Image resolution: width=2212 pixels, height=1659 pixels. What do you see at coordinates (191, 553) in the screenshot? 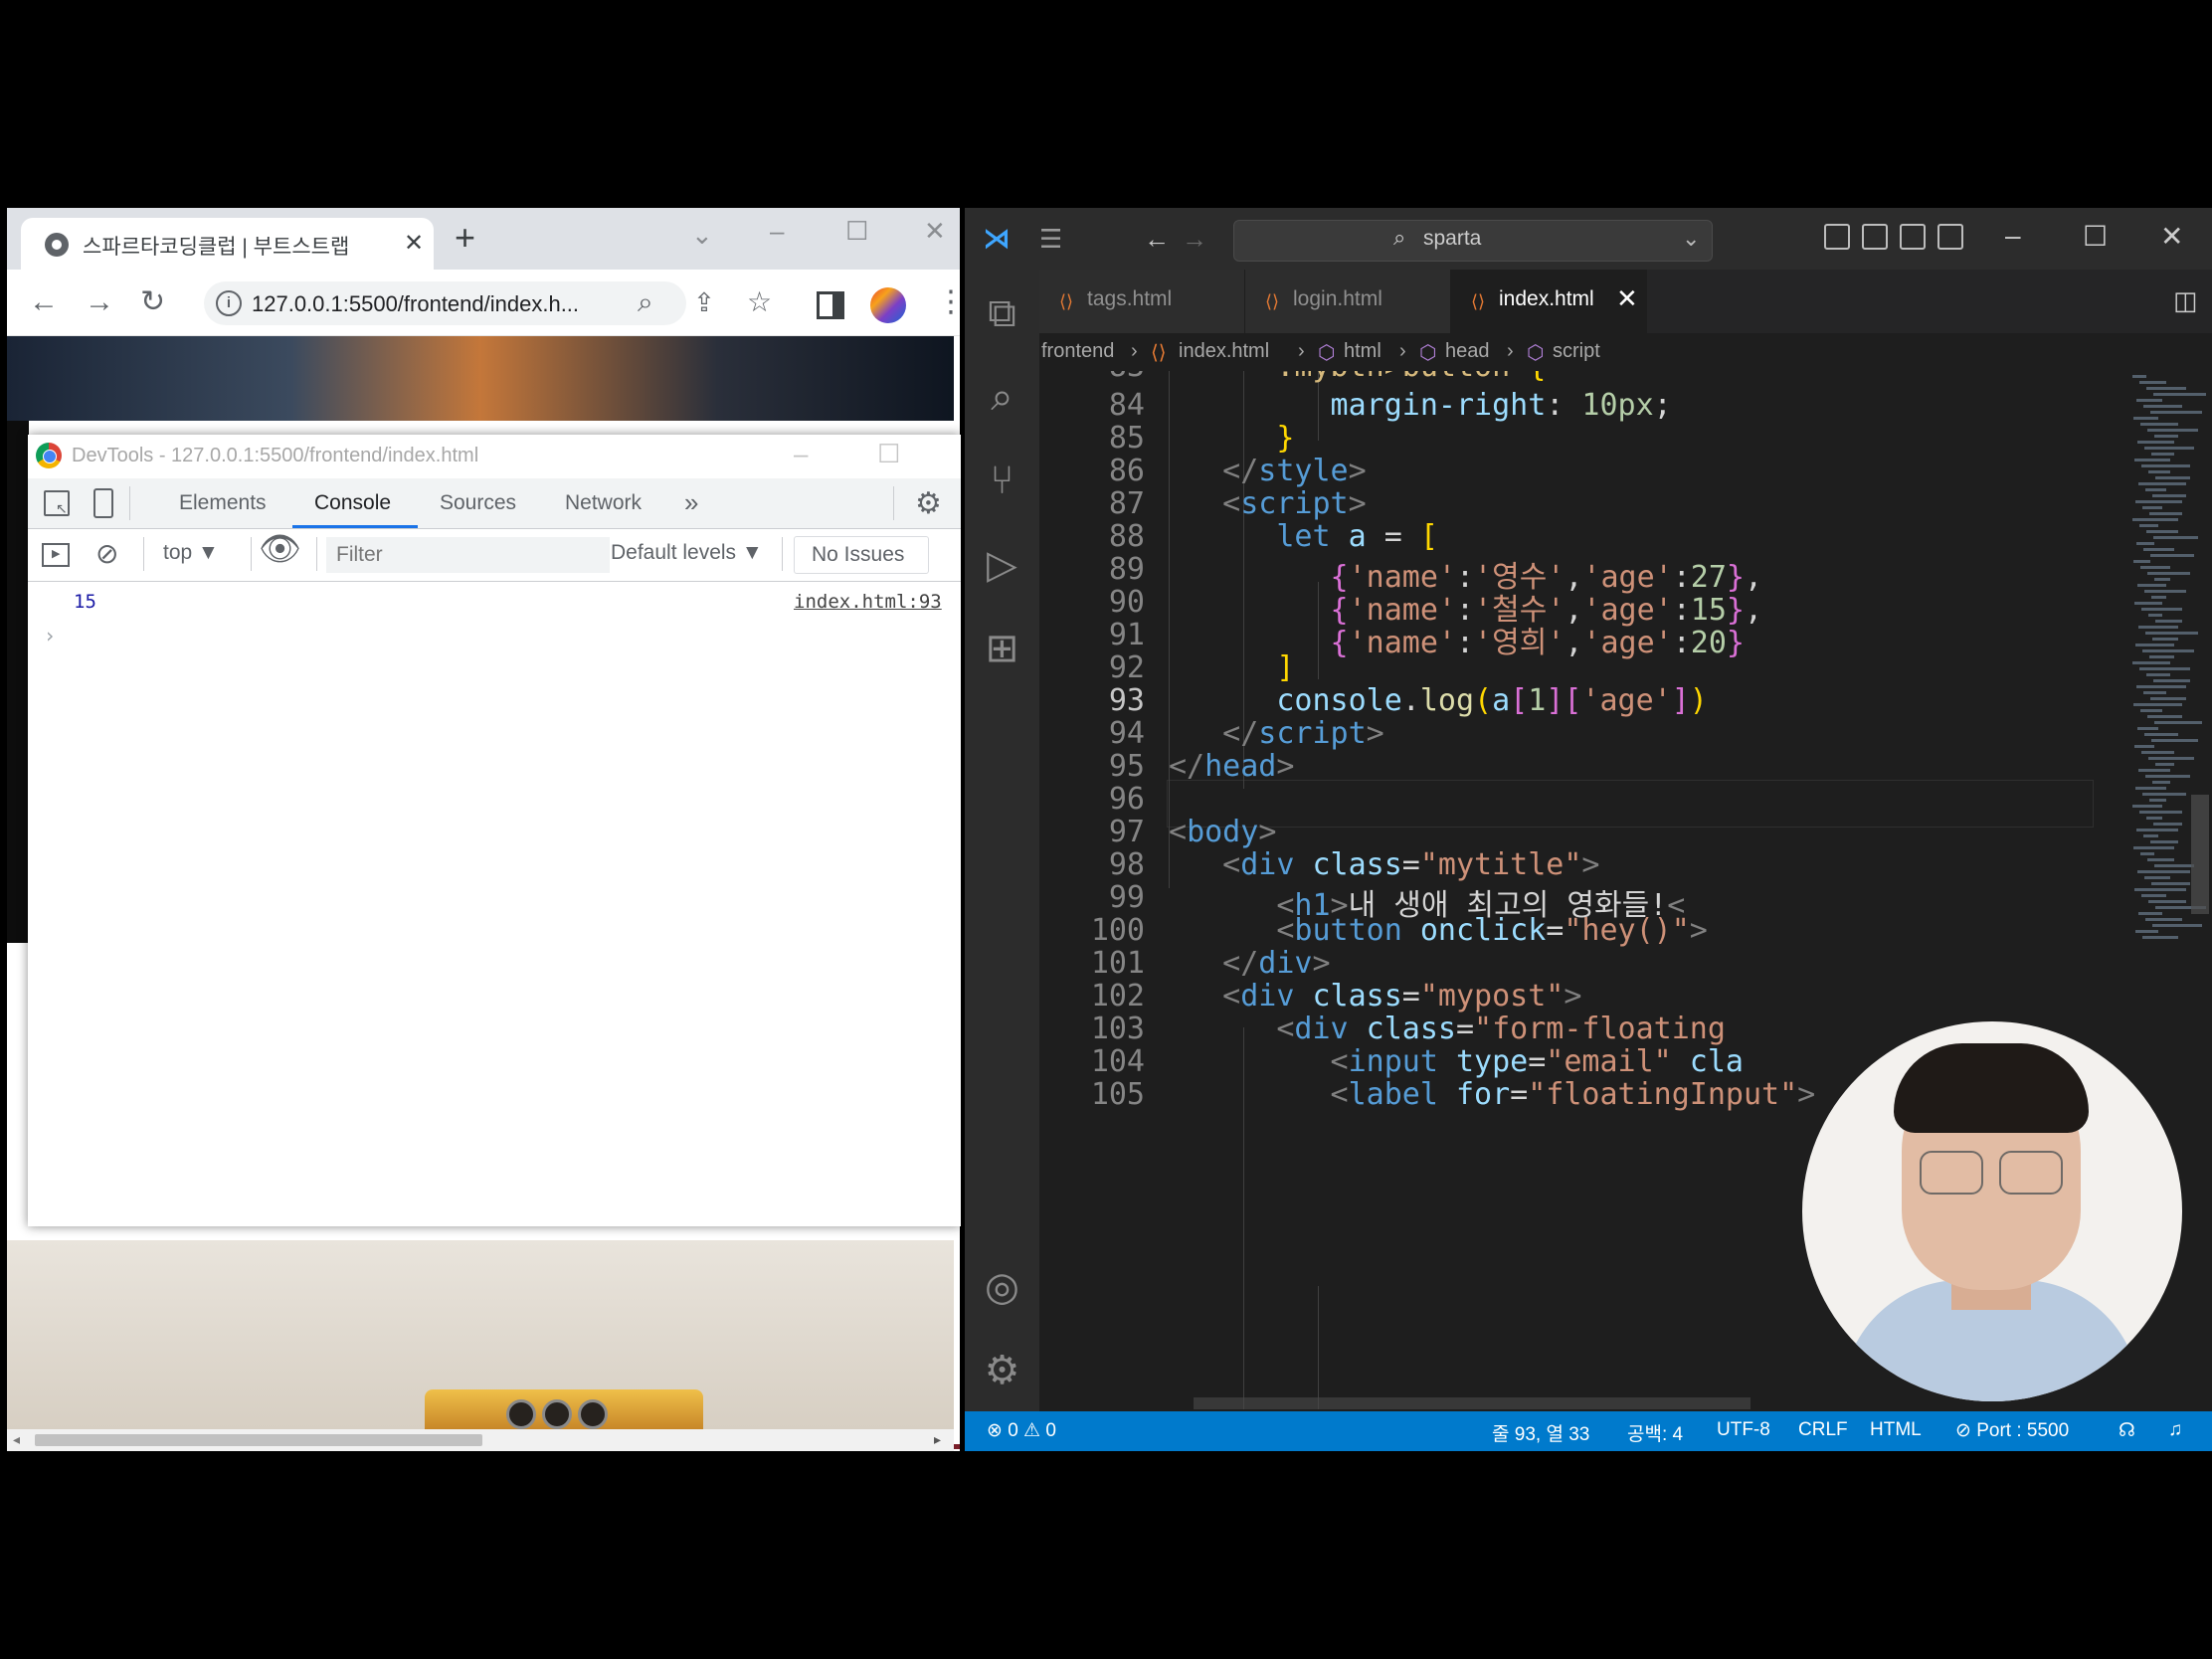
I see `context-selector: top ▼` at bounding box center [191, 553].